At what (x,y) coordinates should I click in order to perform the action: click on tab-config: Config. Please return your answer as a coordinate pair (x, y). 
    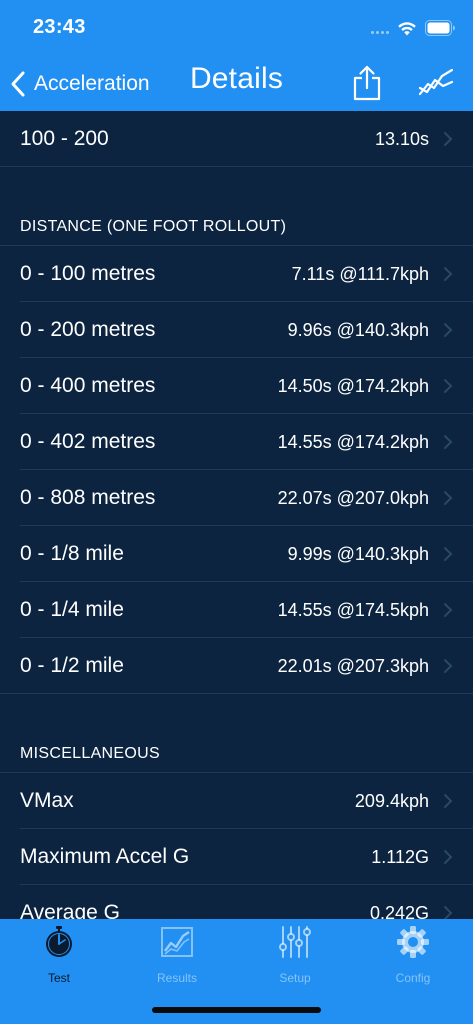
    Looking at the image, I should click on (413, 956).